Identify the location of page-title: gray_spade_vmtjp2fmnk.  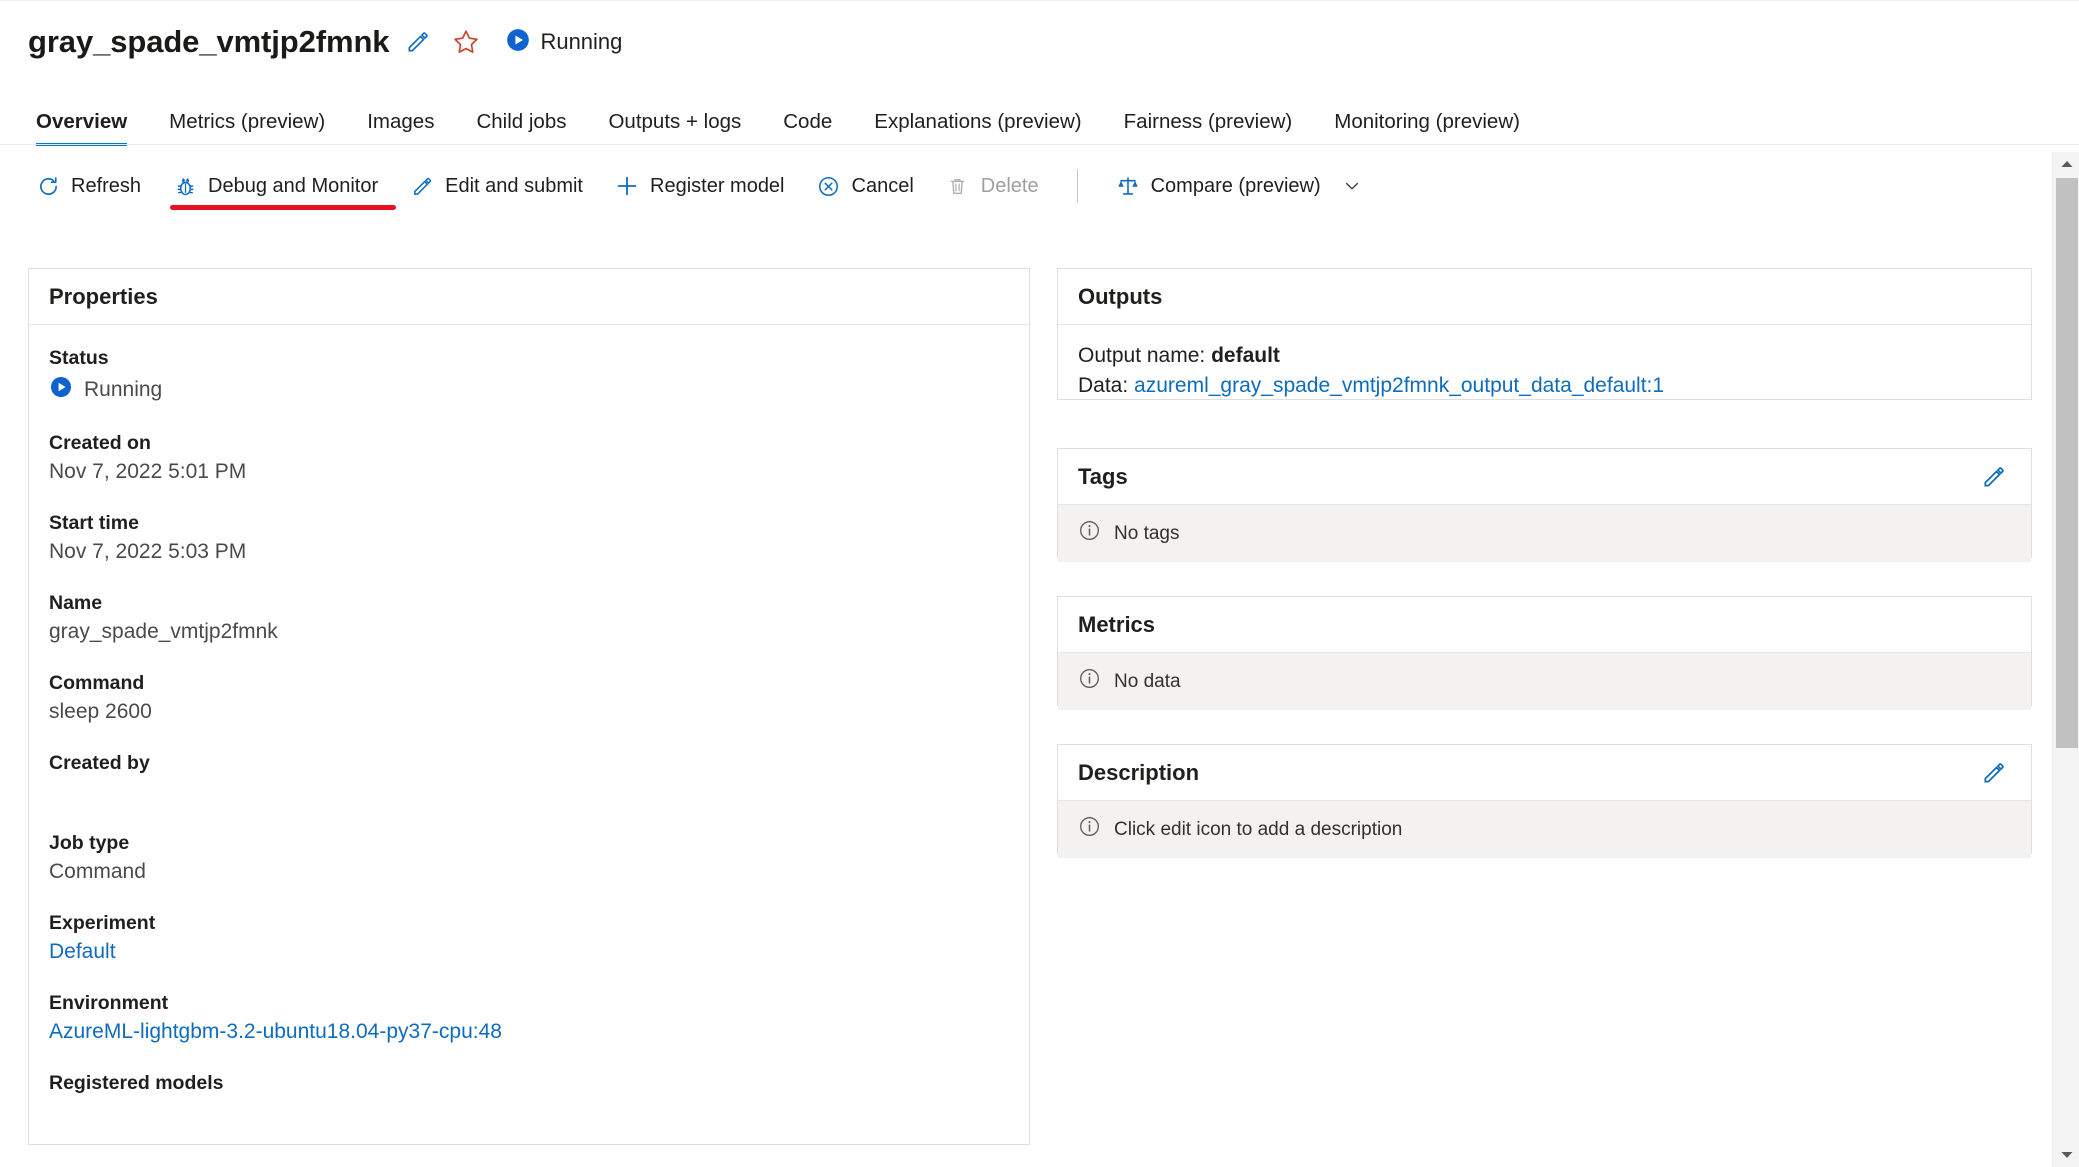
(209, 41).